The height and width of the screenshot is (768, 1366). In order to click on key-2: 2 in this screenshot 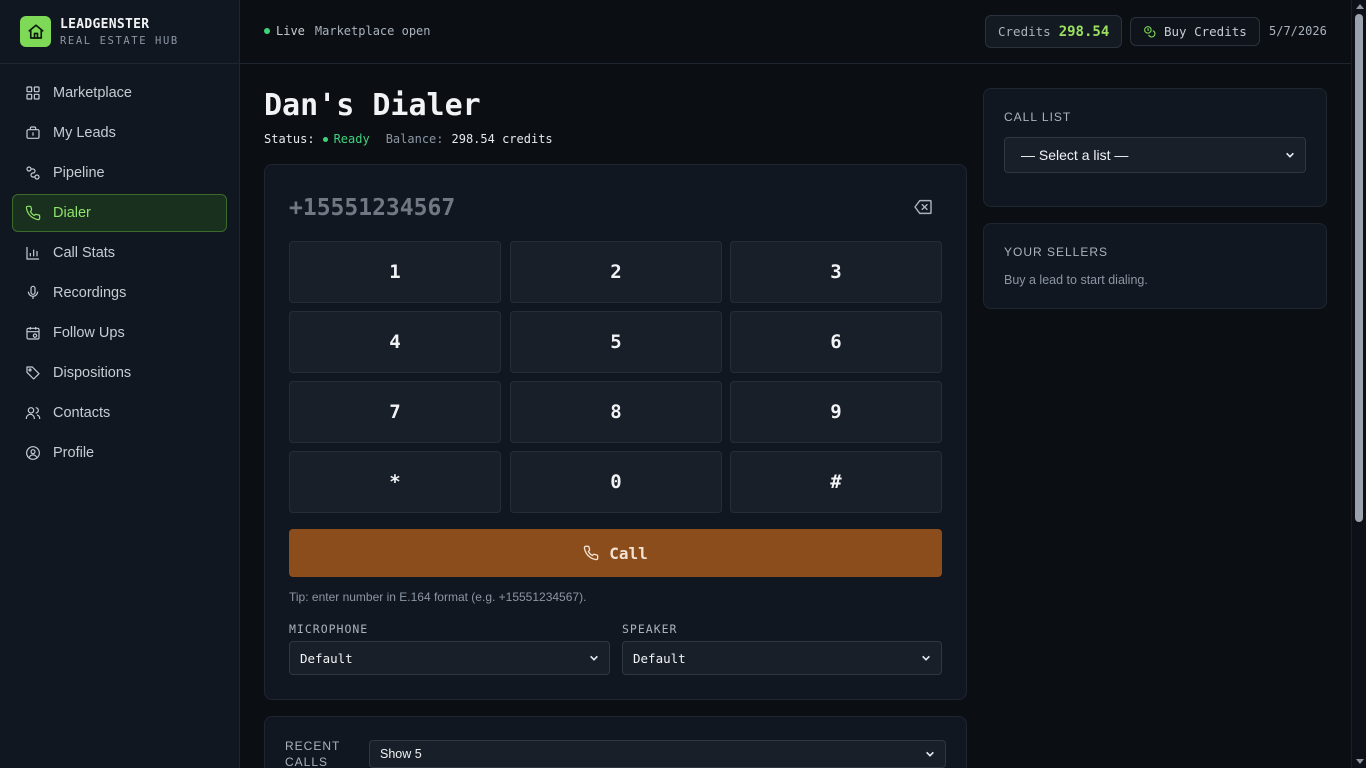, I will do `click(616, 272)`.